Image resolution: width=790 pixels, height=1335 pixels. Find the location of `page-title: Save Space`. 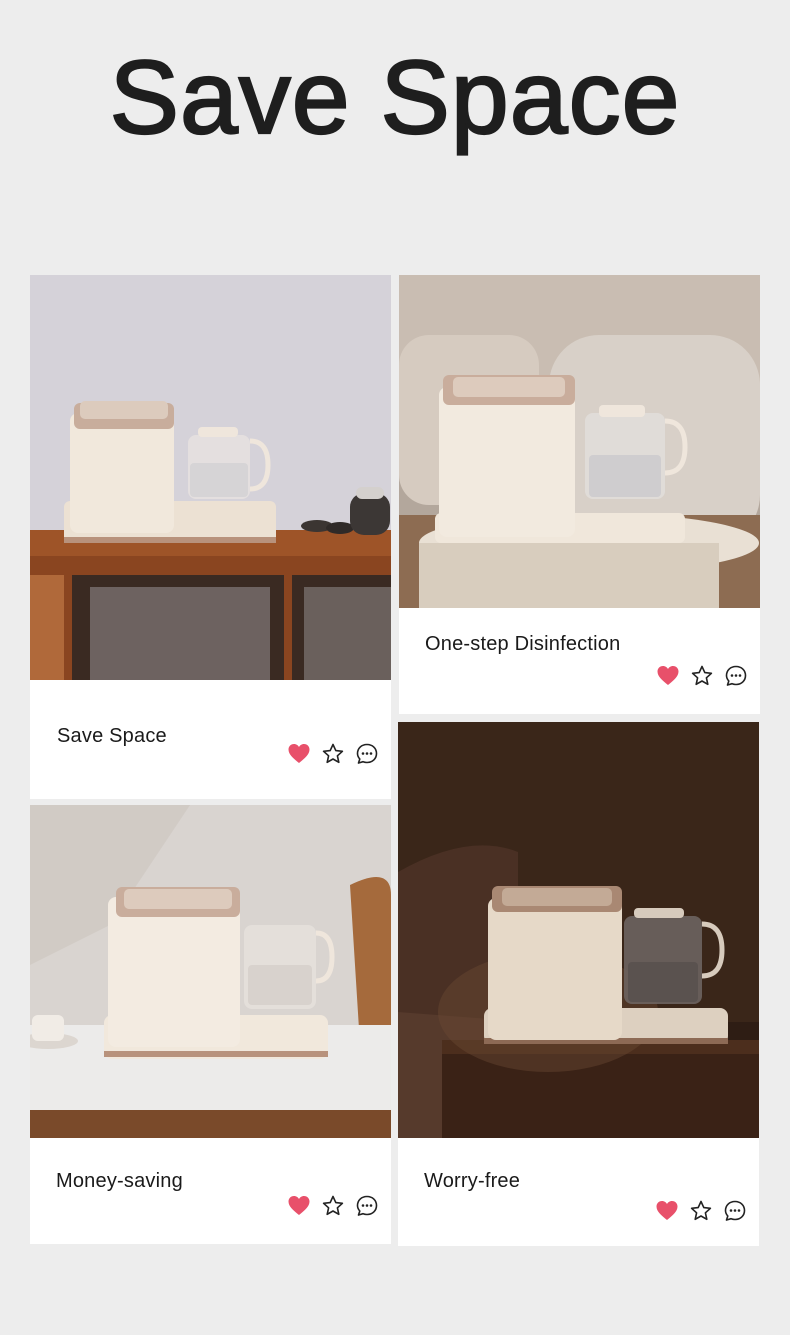

page-title: Save Space is located at coordinates (394, 98).